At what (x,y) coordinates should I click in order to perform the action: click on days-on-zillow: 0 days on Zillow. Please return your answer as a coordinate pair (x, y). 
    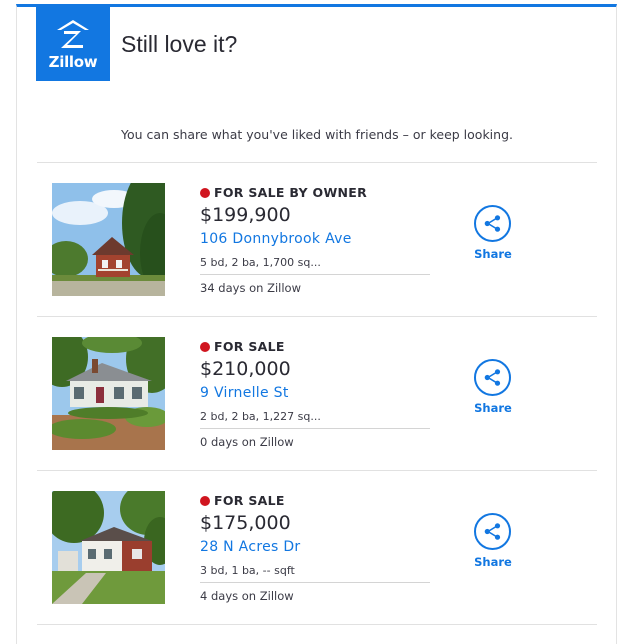
    Looking at the image, I should click on (247, 442).